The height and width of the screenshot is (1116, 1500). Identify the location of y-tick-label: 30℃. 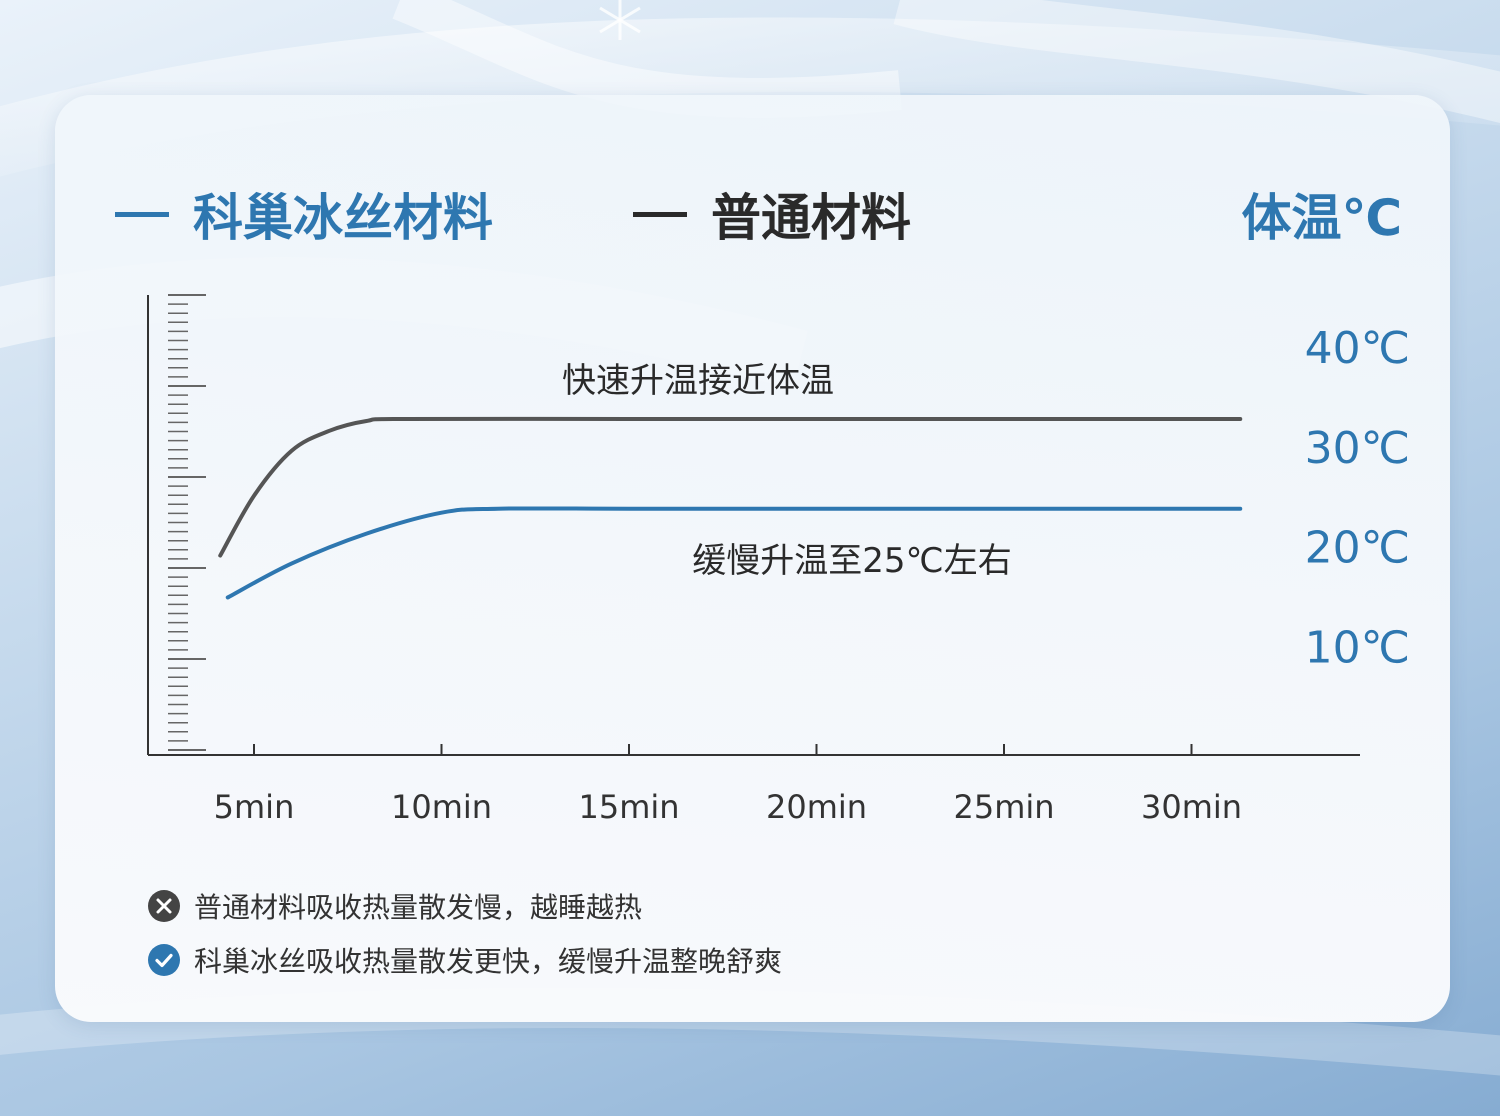
(1357, 448).